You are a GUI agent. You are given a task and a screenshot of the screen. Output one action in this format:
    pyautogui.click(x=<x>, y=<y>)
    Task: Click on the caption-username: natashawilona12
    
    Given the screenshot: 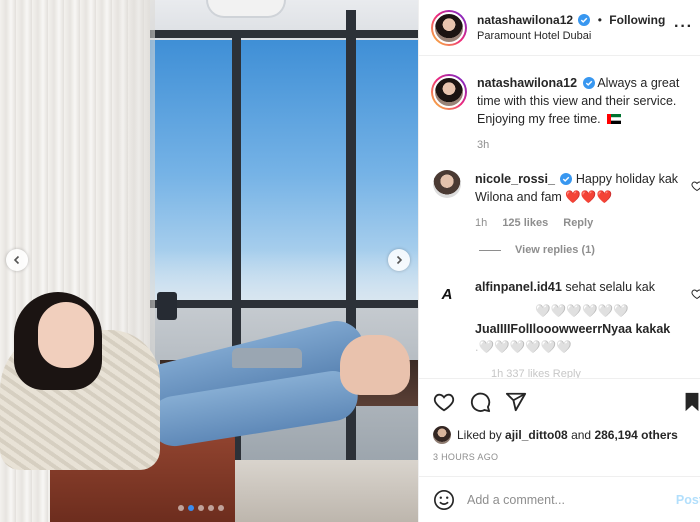 What is the action you would take?
    pyautogui.click(x=527, y=83)
    